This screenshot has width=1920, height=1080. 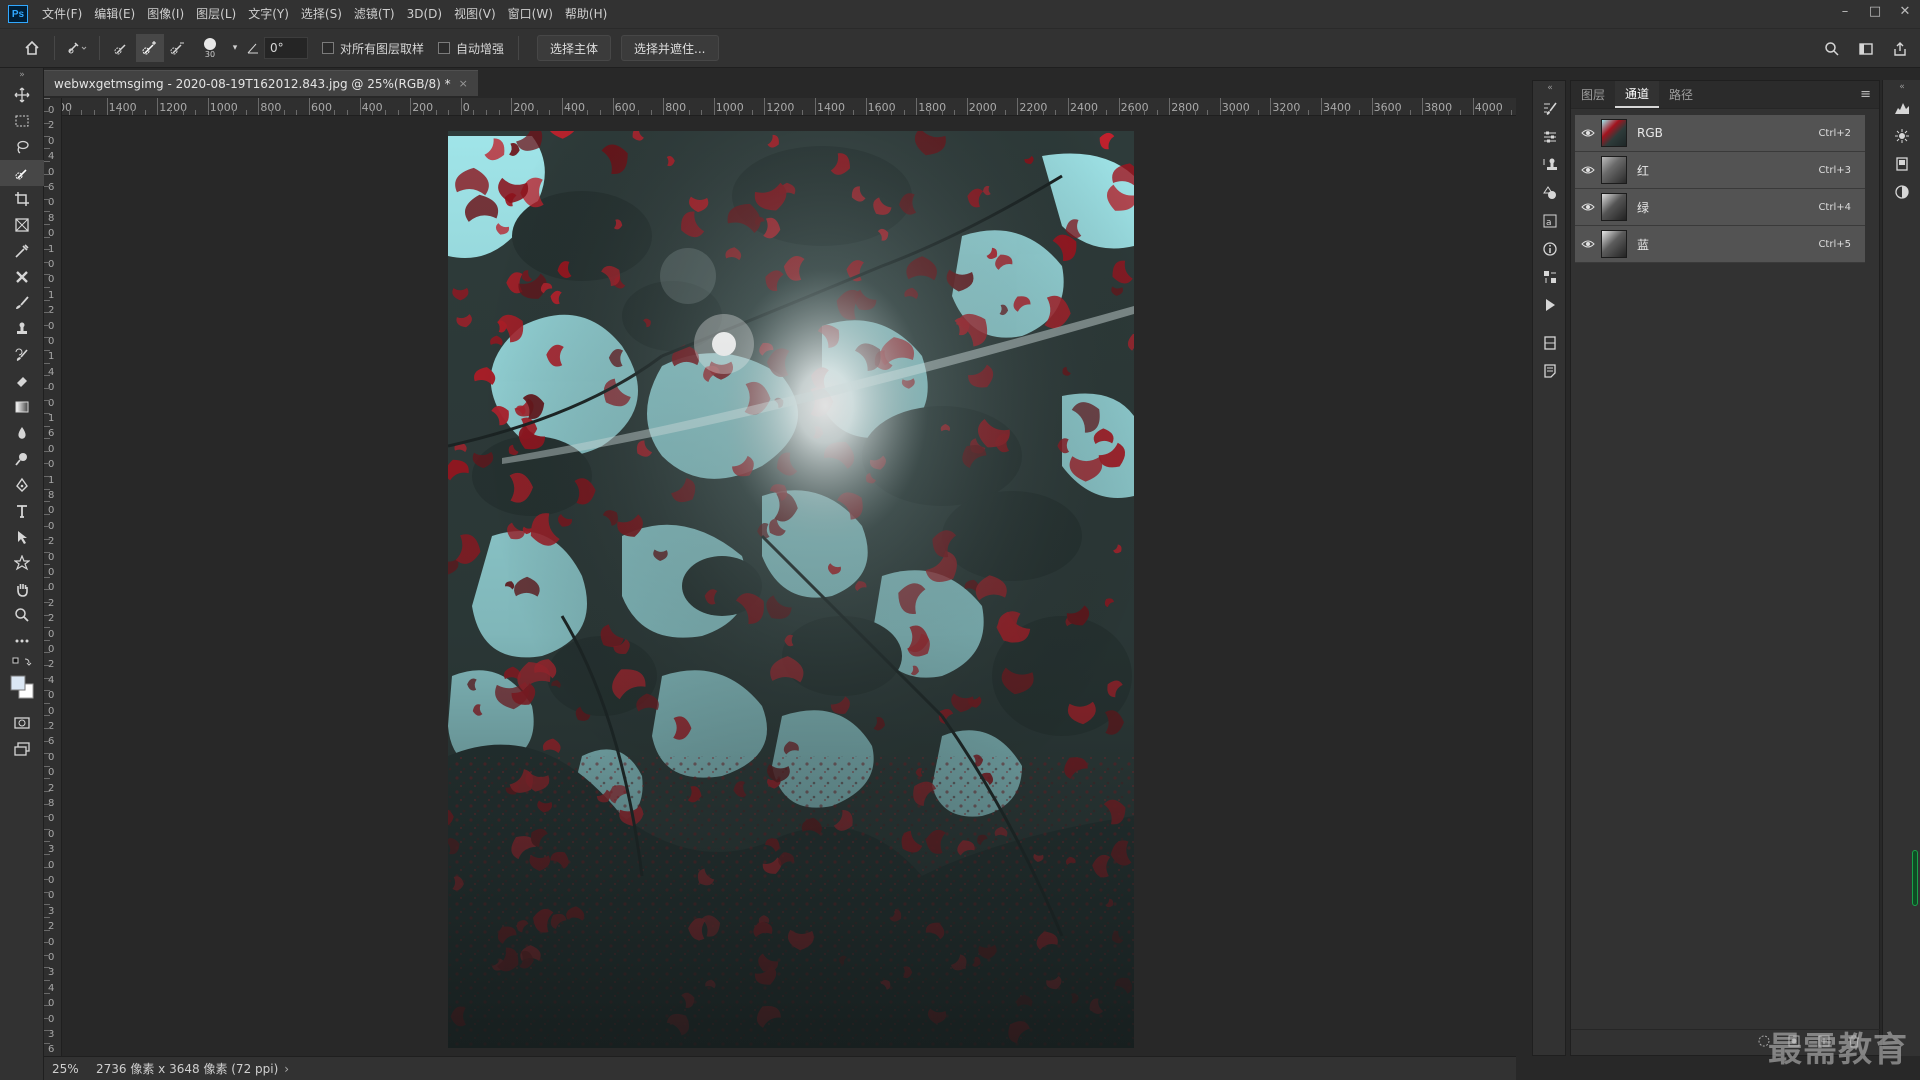 I want to click on minimize-button: –, so click(x=1845, y=11).